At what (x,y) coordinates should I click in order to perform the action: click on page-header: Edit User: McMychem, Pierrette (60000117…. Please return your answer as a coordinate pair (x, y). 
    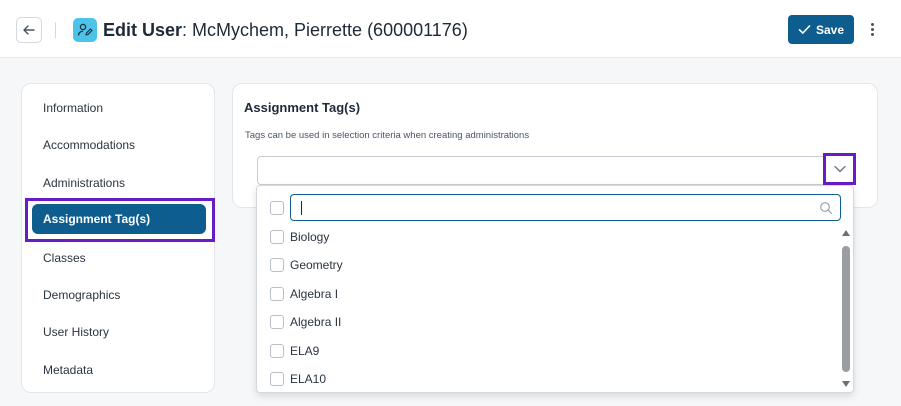
    Looking at the image, I should click on (450, 29).